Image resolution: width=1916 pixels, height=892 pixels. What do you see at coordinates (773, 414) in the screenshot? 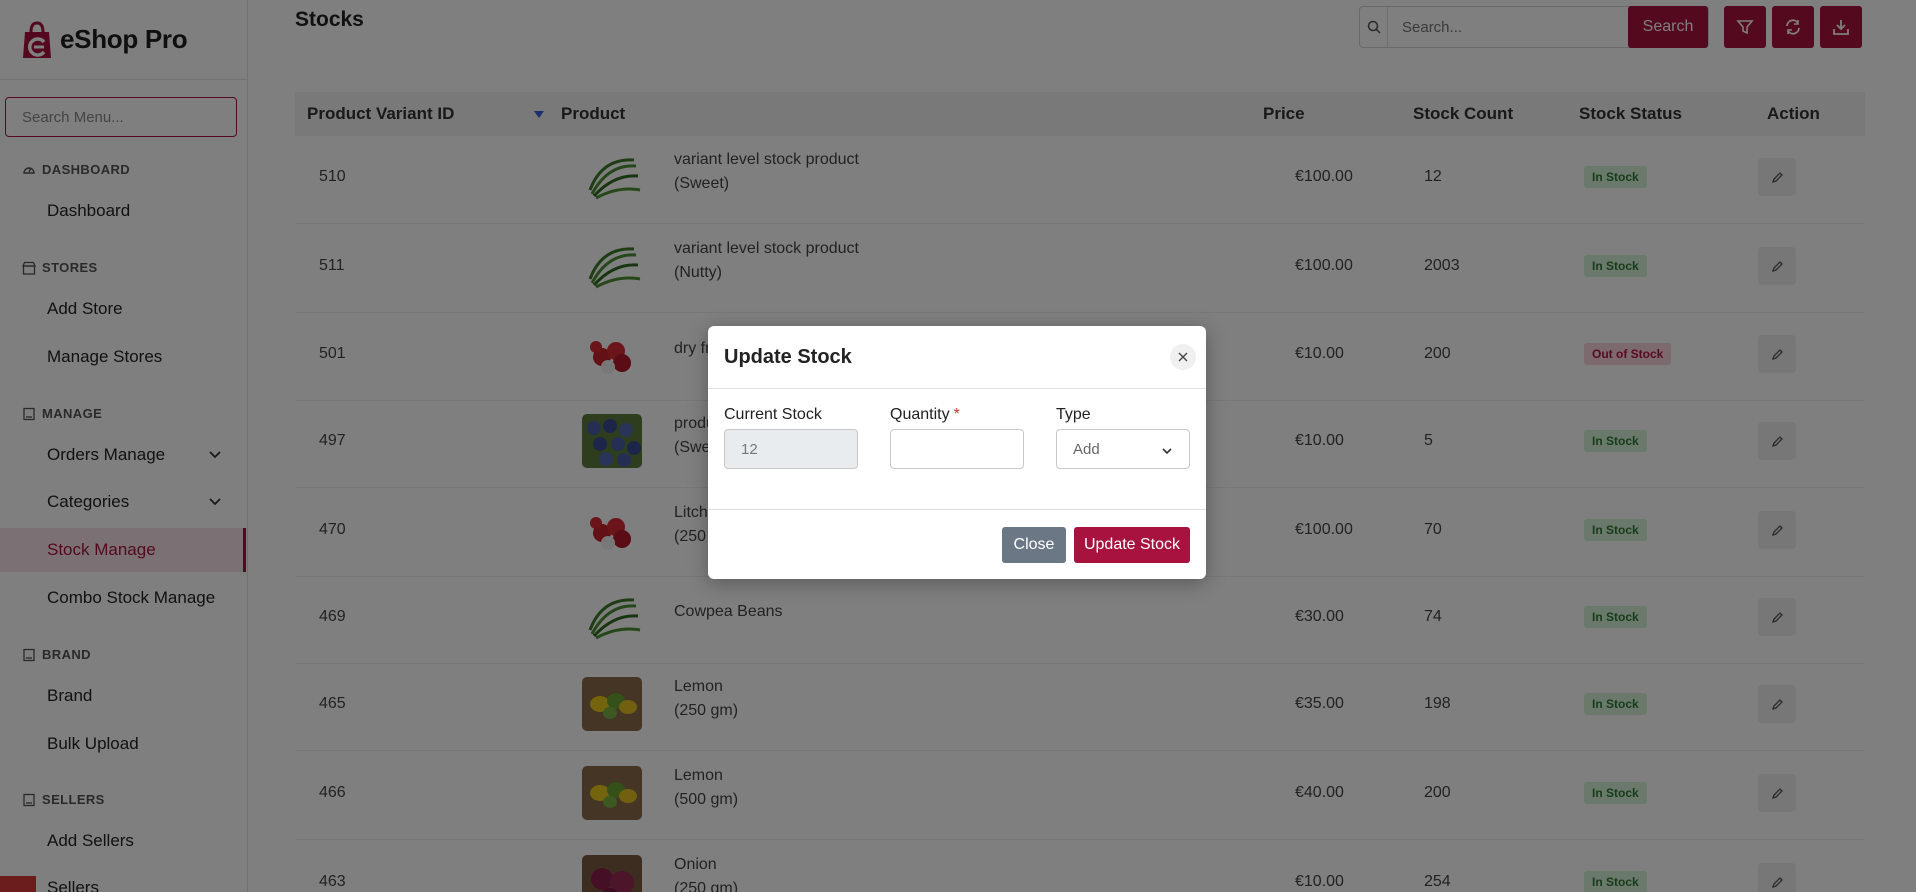
I see `current-stock-label: Current Stock` at bounding box center [773, 414].